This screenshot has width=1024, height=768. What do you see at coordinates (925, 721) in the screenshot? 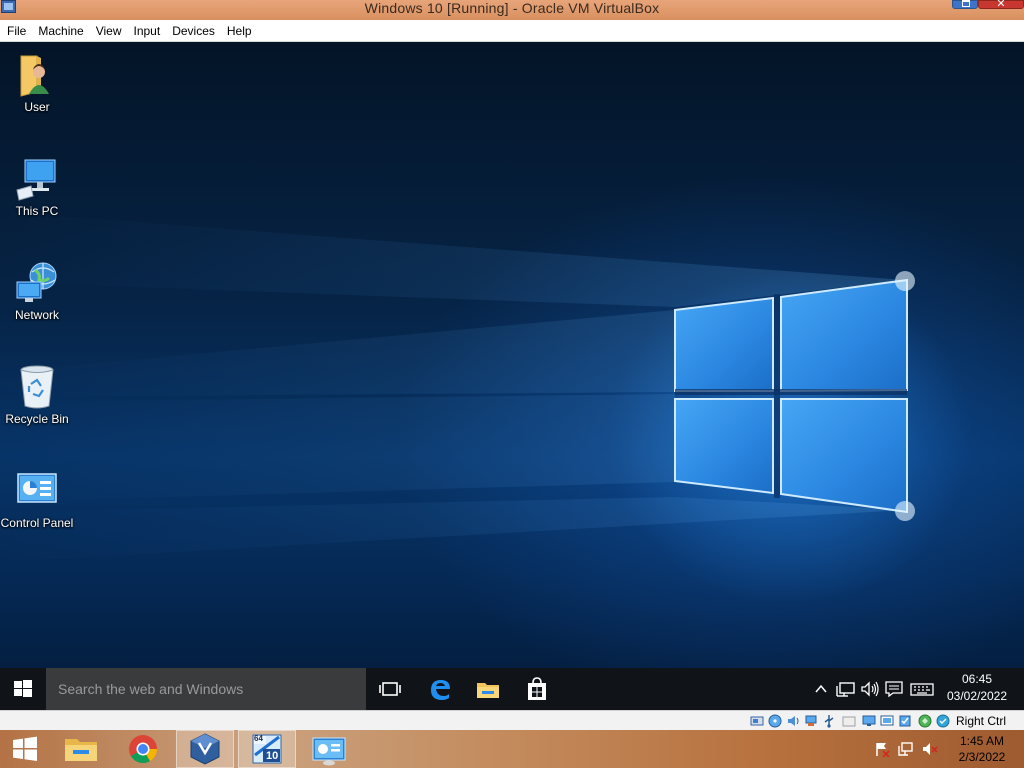
I see `mouse-integration-icon` at bounding box center [925, 721].